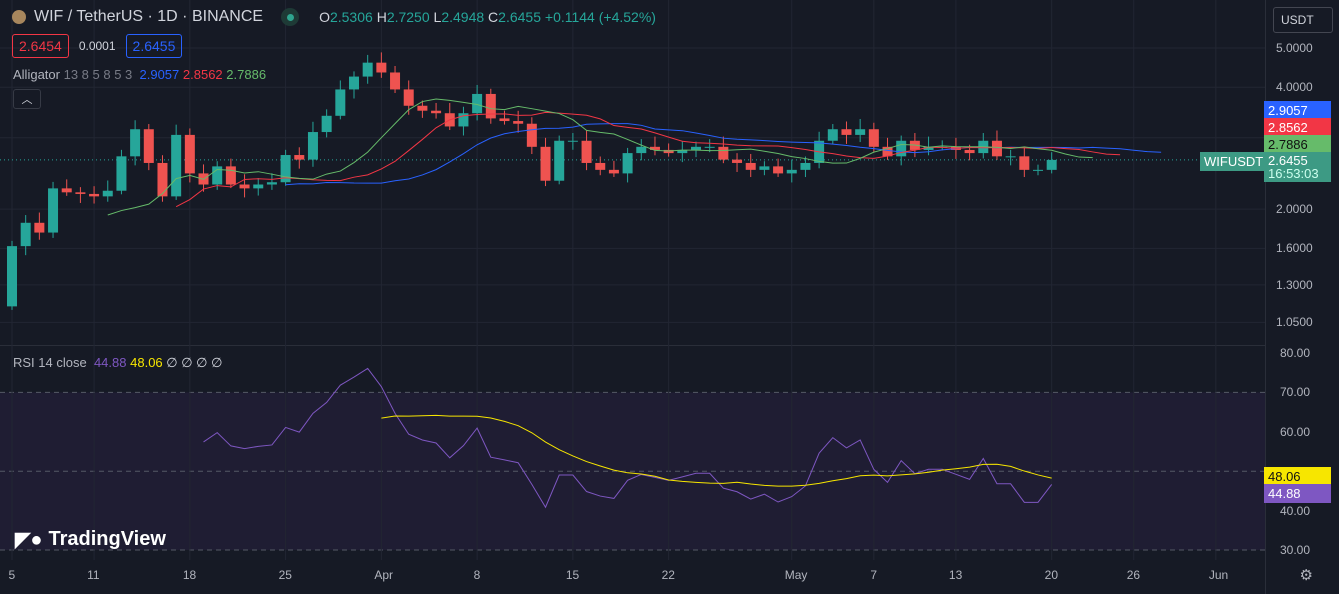 This screenshot has height=594, width=1339. I want to click on price-axis-border, so click(1265, 297).